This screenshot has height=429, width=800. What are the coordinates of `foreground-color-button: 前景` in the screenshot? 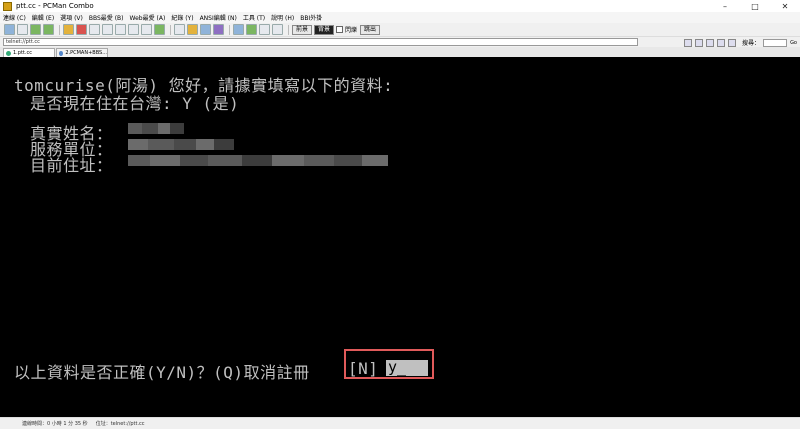 It's located at (302, 29).